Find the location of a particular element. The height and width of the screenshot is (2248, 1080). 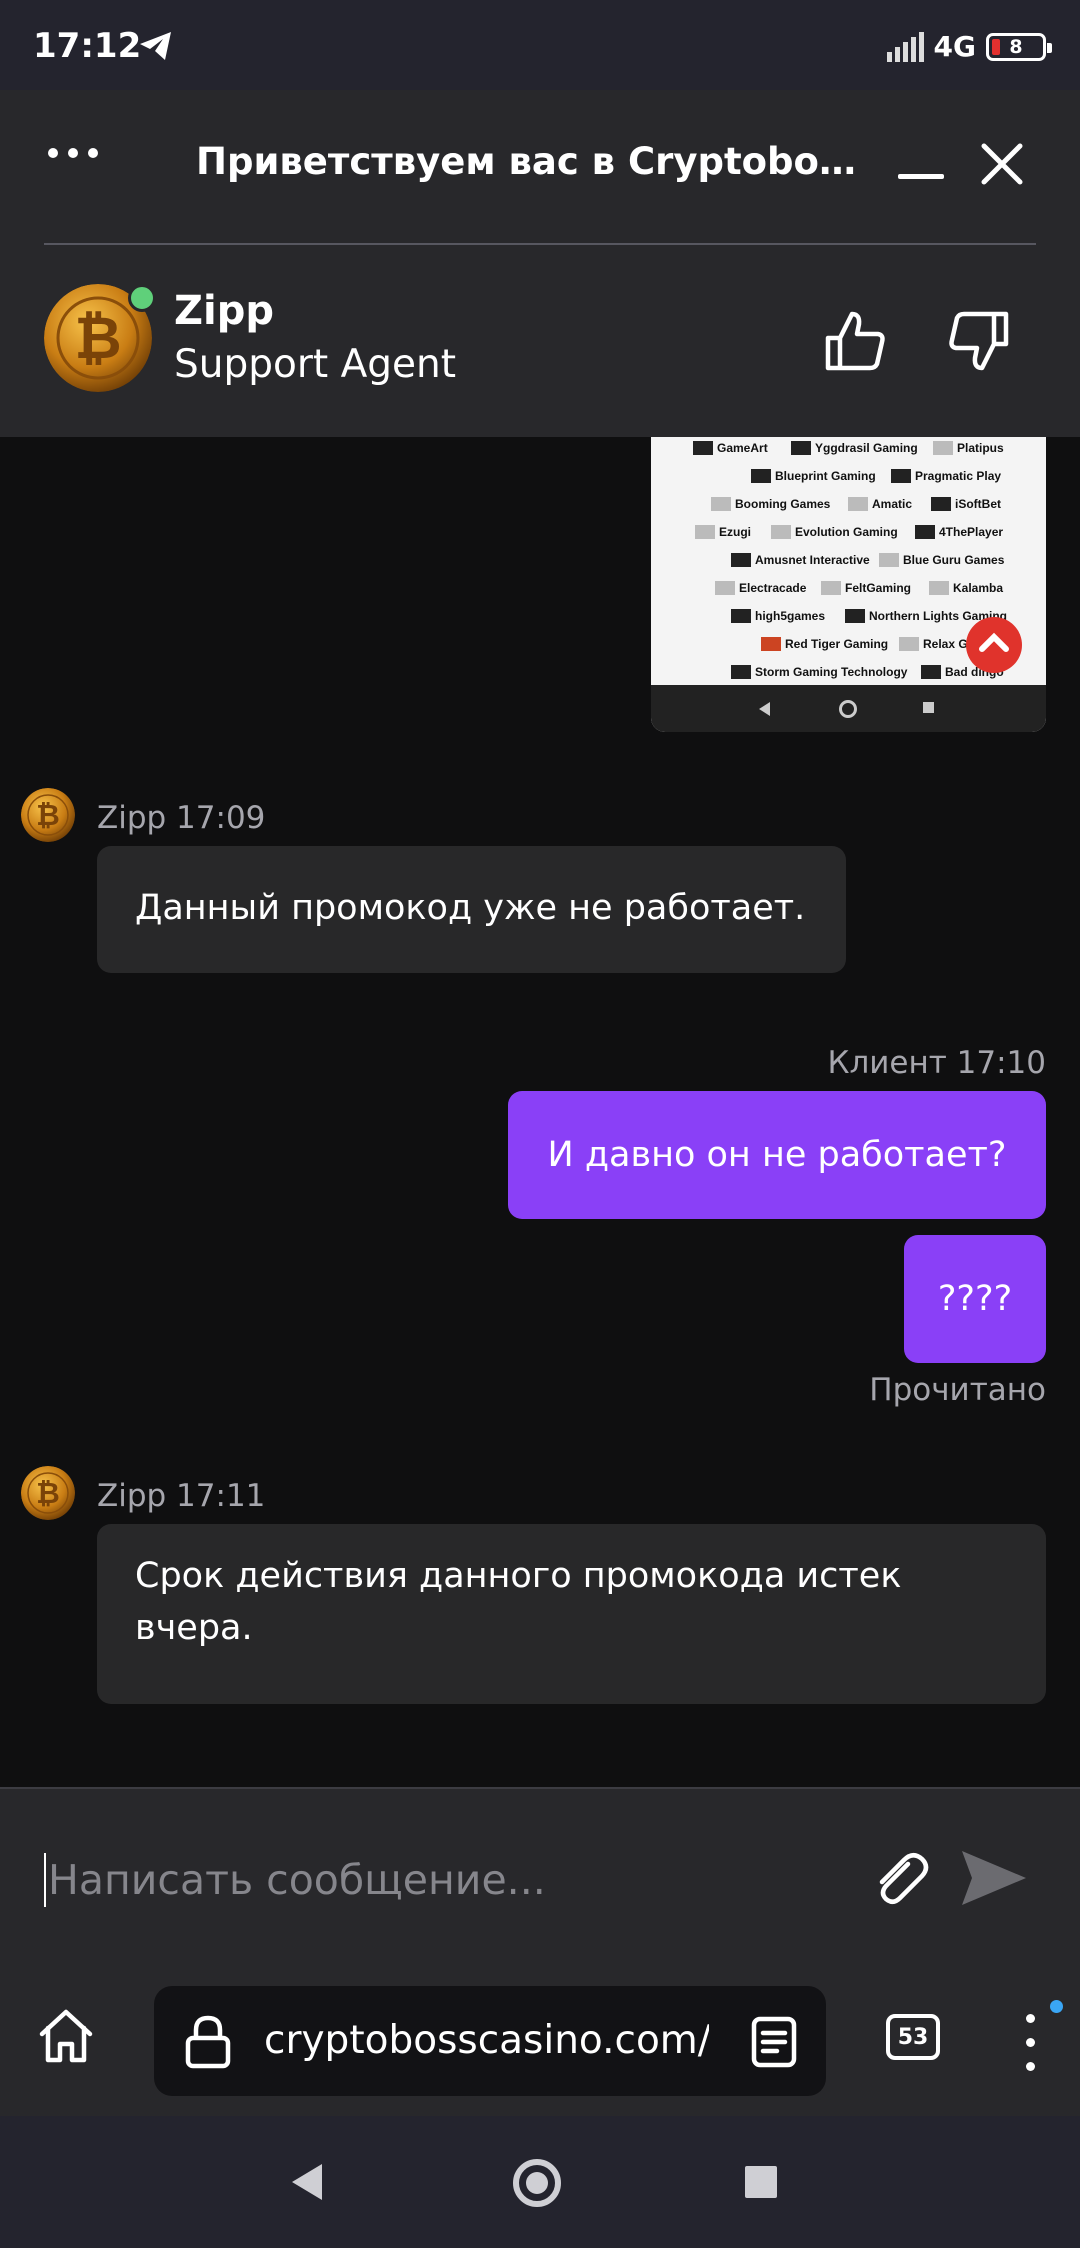

message-meta: Zipp 17:11 is located at coordinates (181, 1496).